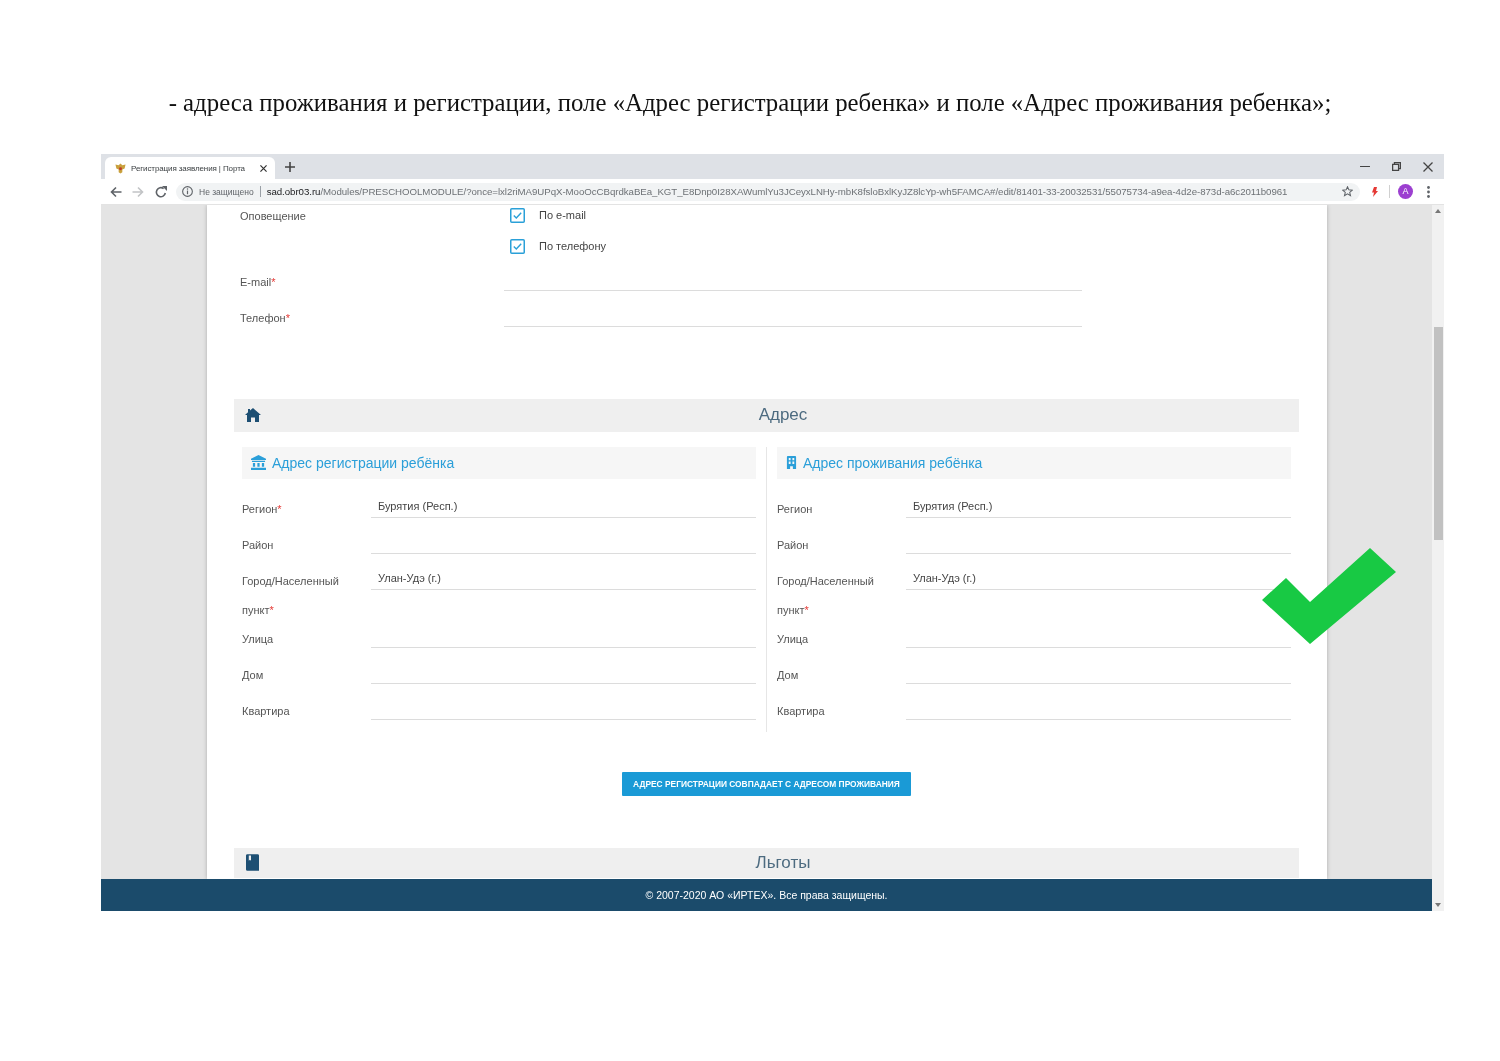 This screenshot has width=1500, height=1061. Describe the element at coordinates (791, 462) in the screenshot. I see `building-icon` at that location.